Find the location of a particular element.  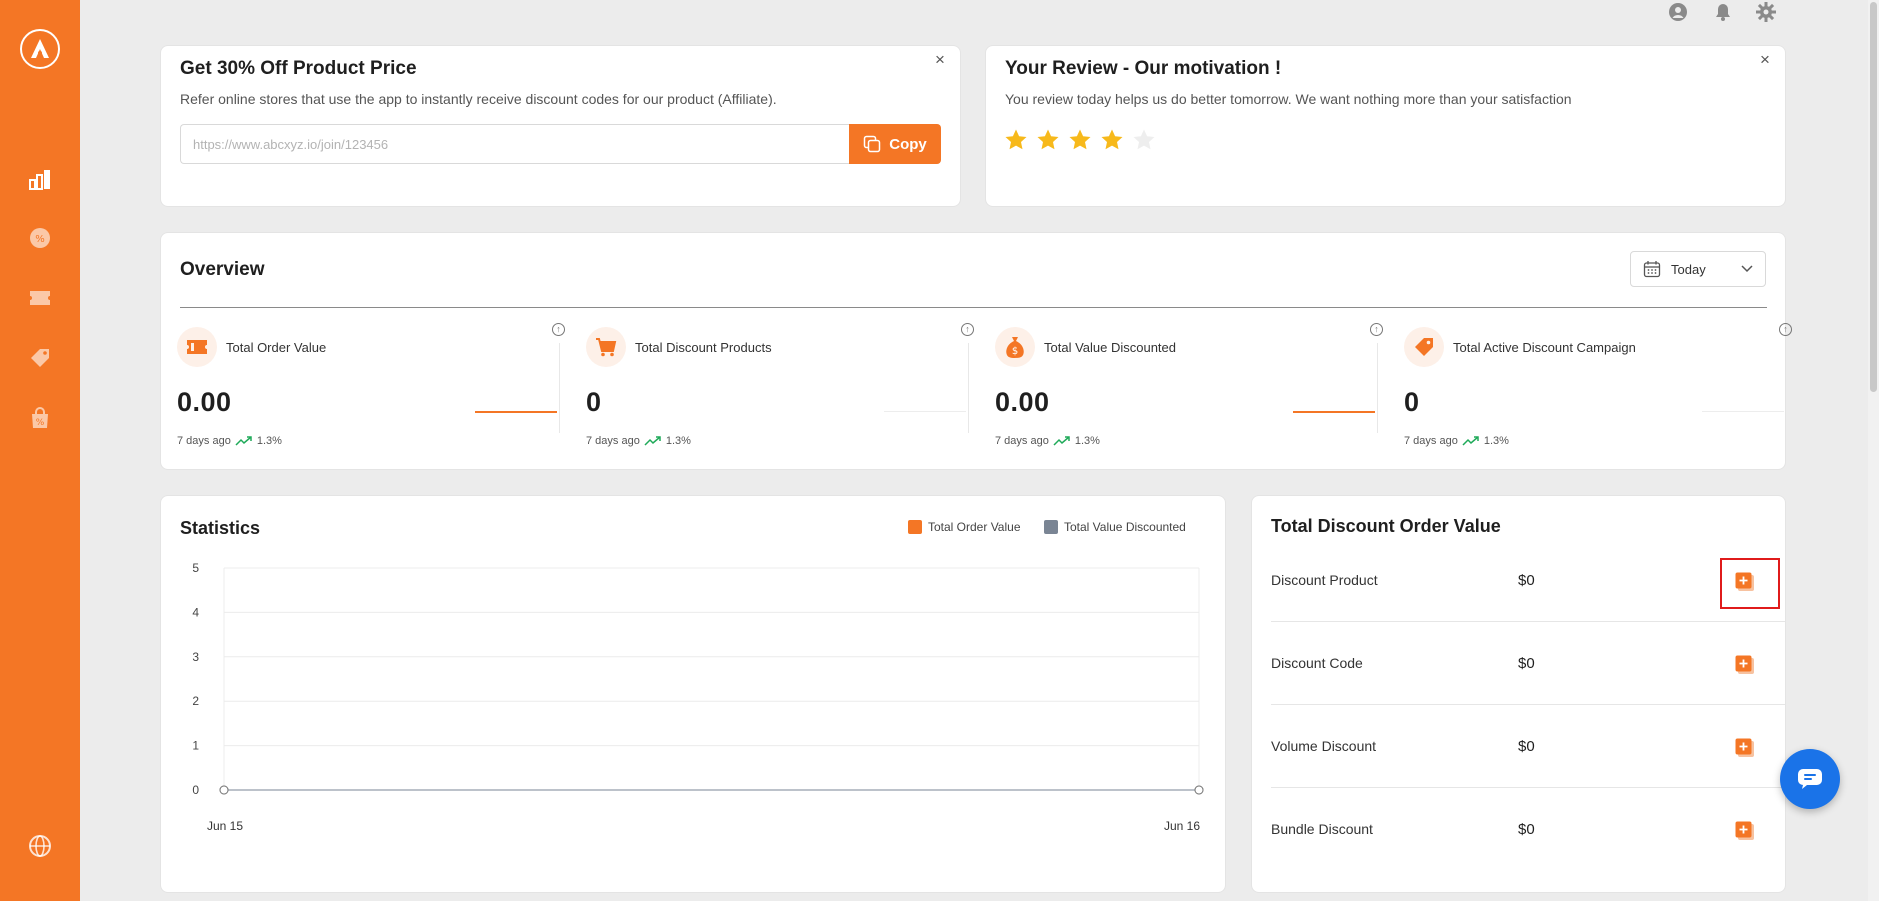

discount-bag-icon: % is located at coordinates (40, 418).